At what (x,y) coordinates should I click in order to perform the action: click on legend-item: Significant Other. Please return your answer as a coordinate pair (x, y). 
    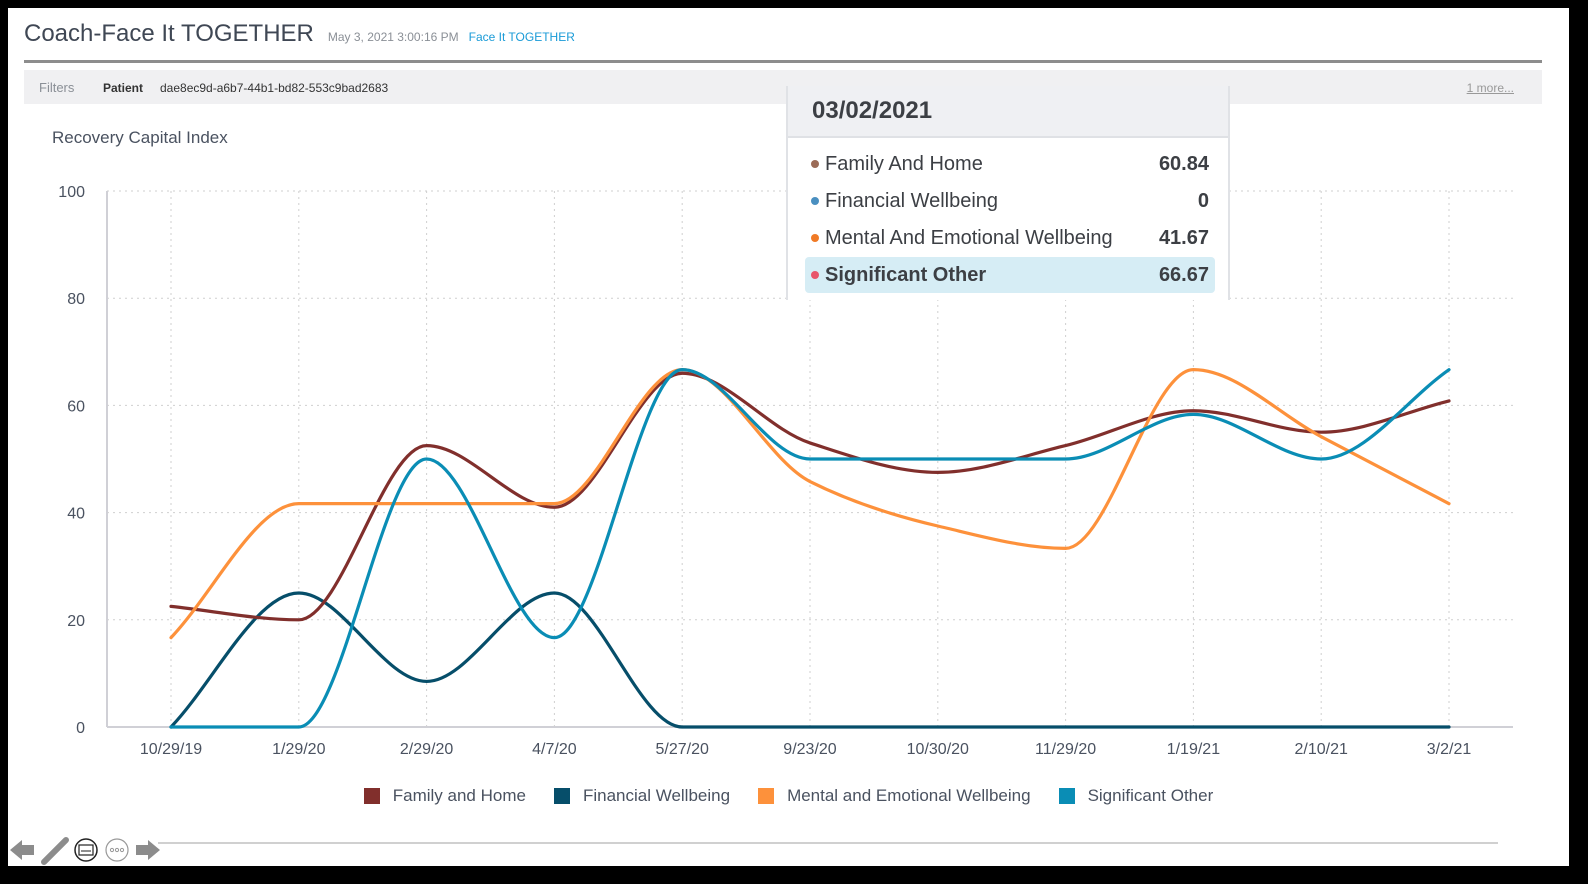
    Looking at the image, I should click on (1136, 796).